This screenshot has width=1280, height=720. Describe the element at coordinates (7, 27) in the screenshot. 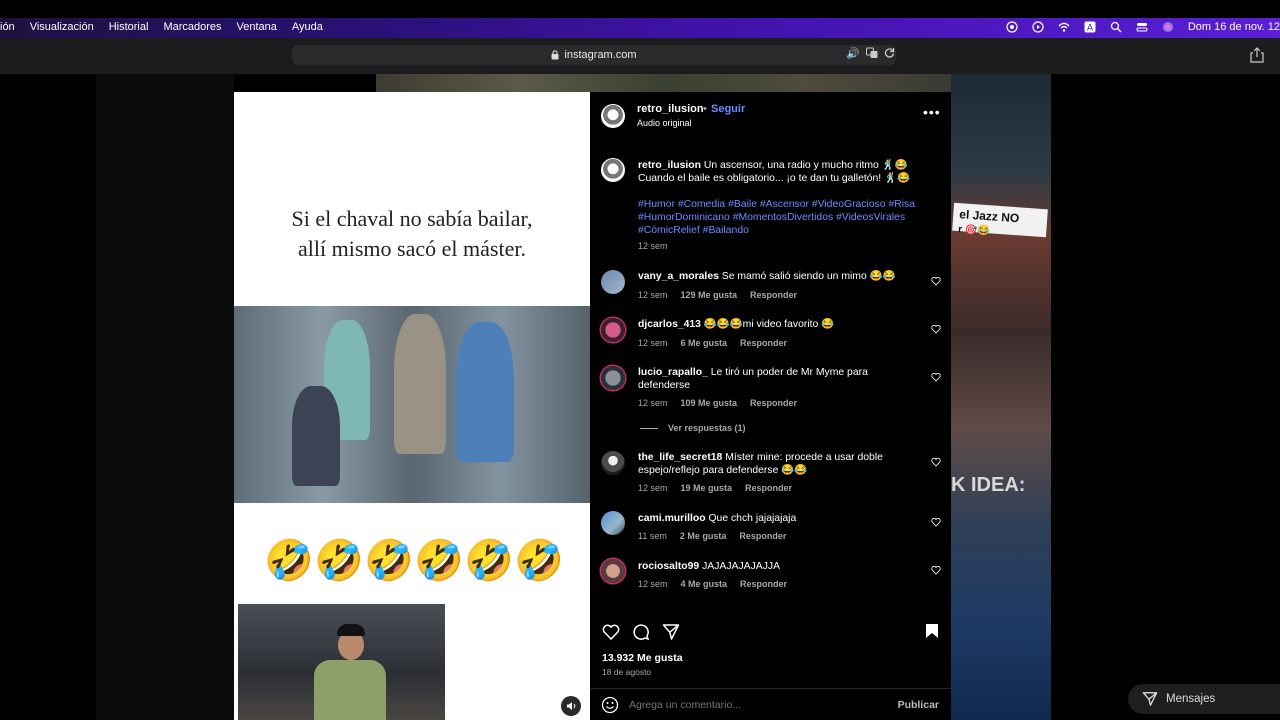

I see `menu-item-partial: ión` at that location.